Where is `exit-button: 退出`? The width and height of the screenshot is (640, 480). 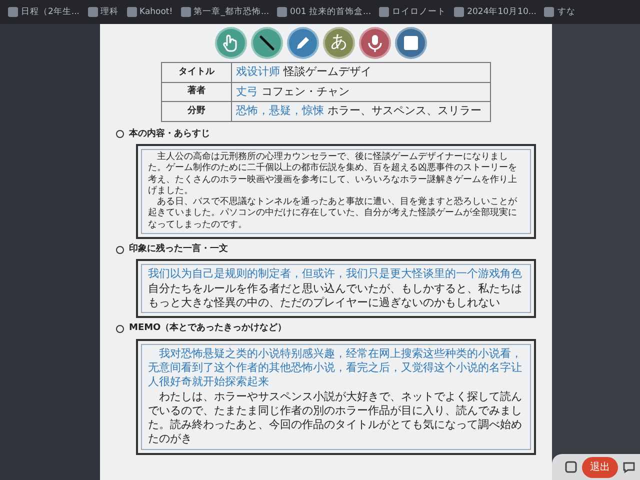
exit-button: 退出 is located at coordinates (600, 467).